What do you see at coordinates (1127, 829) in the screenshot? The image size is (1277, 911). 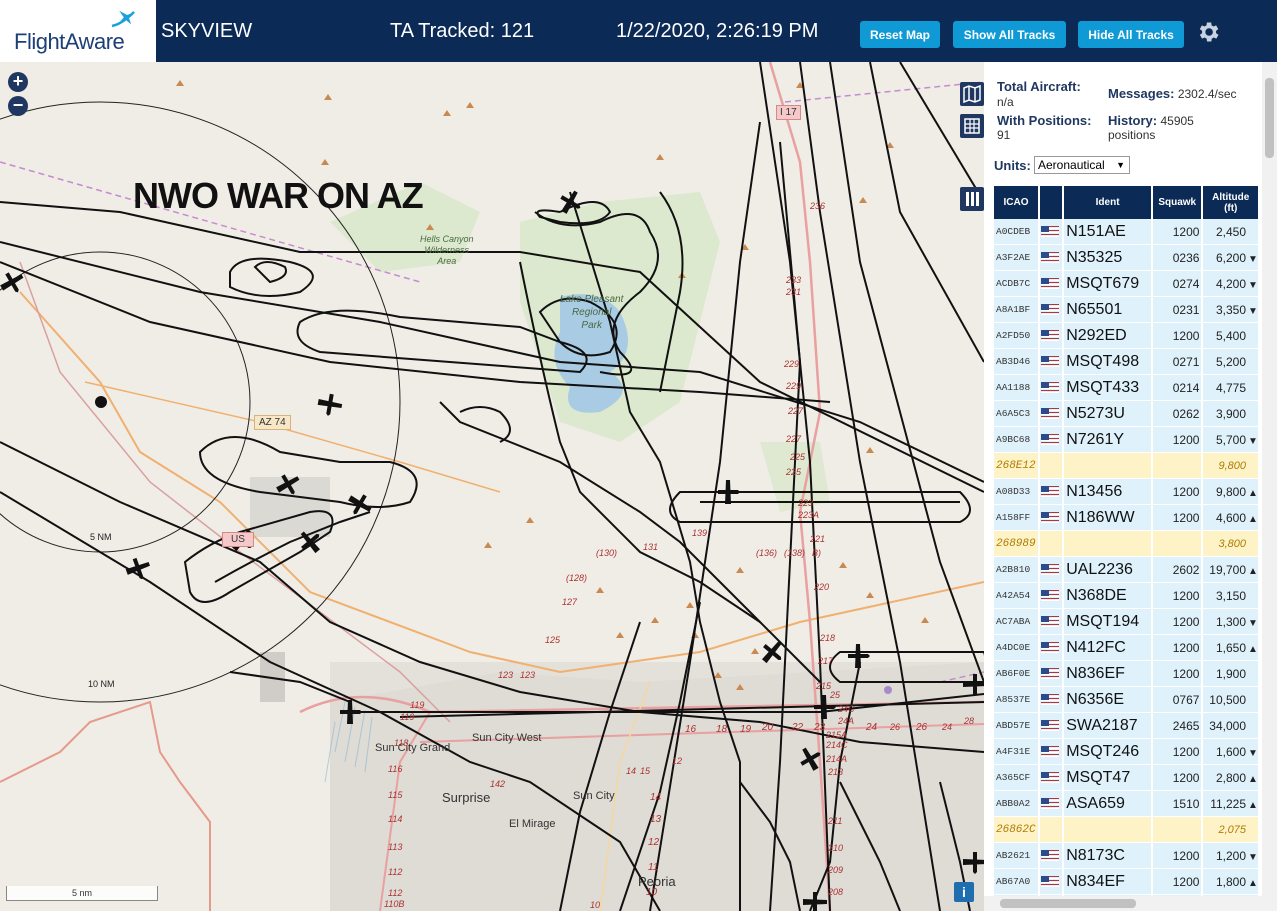 I see `table-row: 26862C 2,075` at bounding box center [1127, 829].